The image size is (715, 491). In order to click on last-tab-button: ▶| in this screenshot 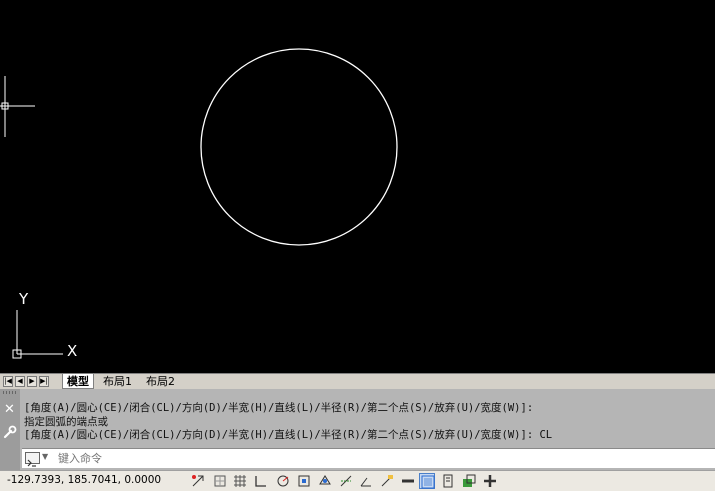, I will do `click(44, 381)`.